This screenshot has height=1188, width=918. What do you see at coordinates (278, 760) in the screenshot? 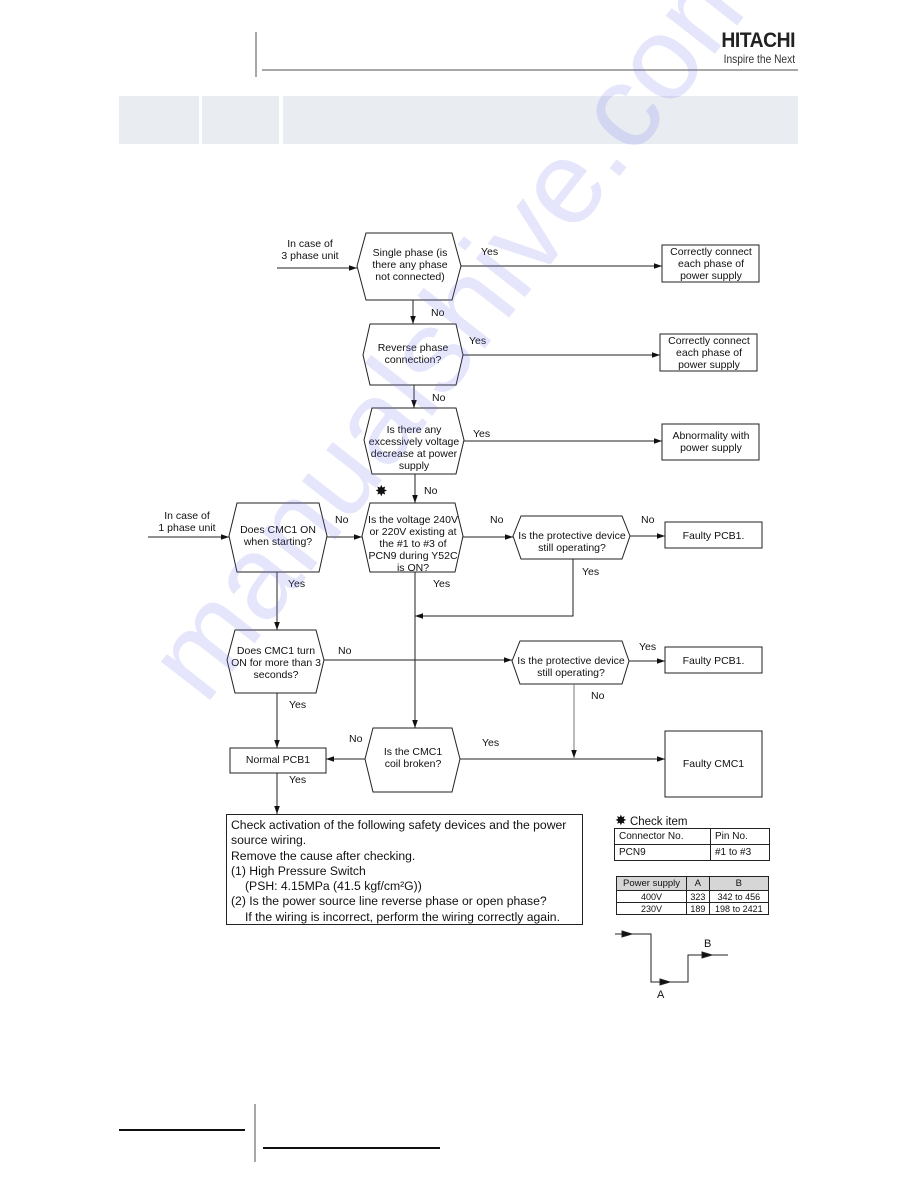
I see `result-text-normal-pcb1: Normal PCB1` at bounding box center [278, 760].